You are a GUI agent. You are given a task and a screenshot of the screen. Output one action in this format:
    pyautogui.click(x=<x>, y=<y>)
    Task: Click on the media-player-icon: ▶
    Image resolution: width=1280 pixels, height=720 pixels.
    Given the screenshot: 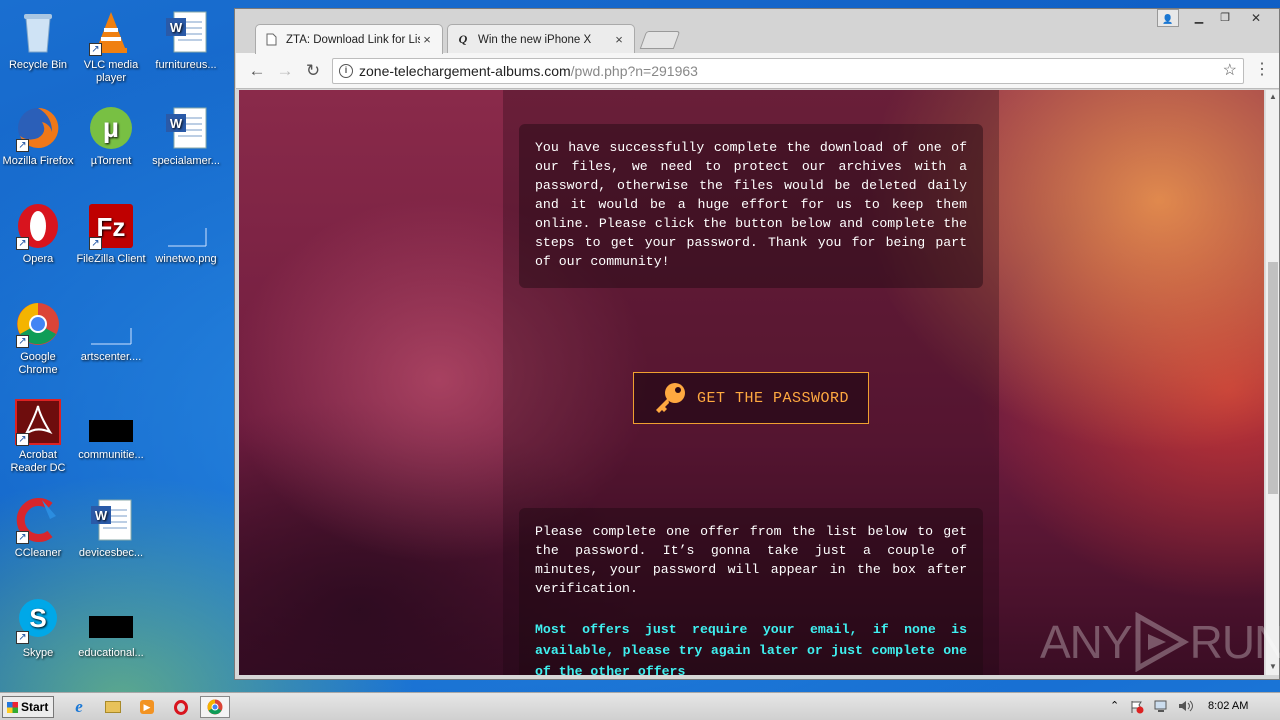 What is the action you would take?
    pyautogui.click(x=147, y=707)
    